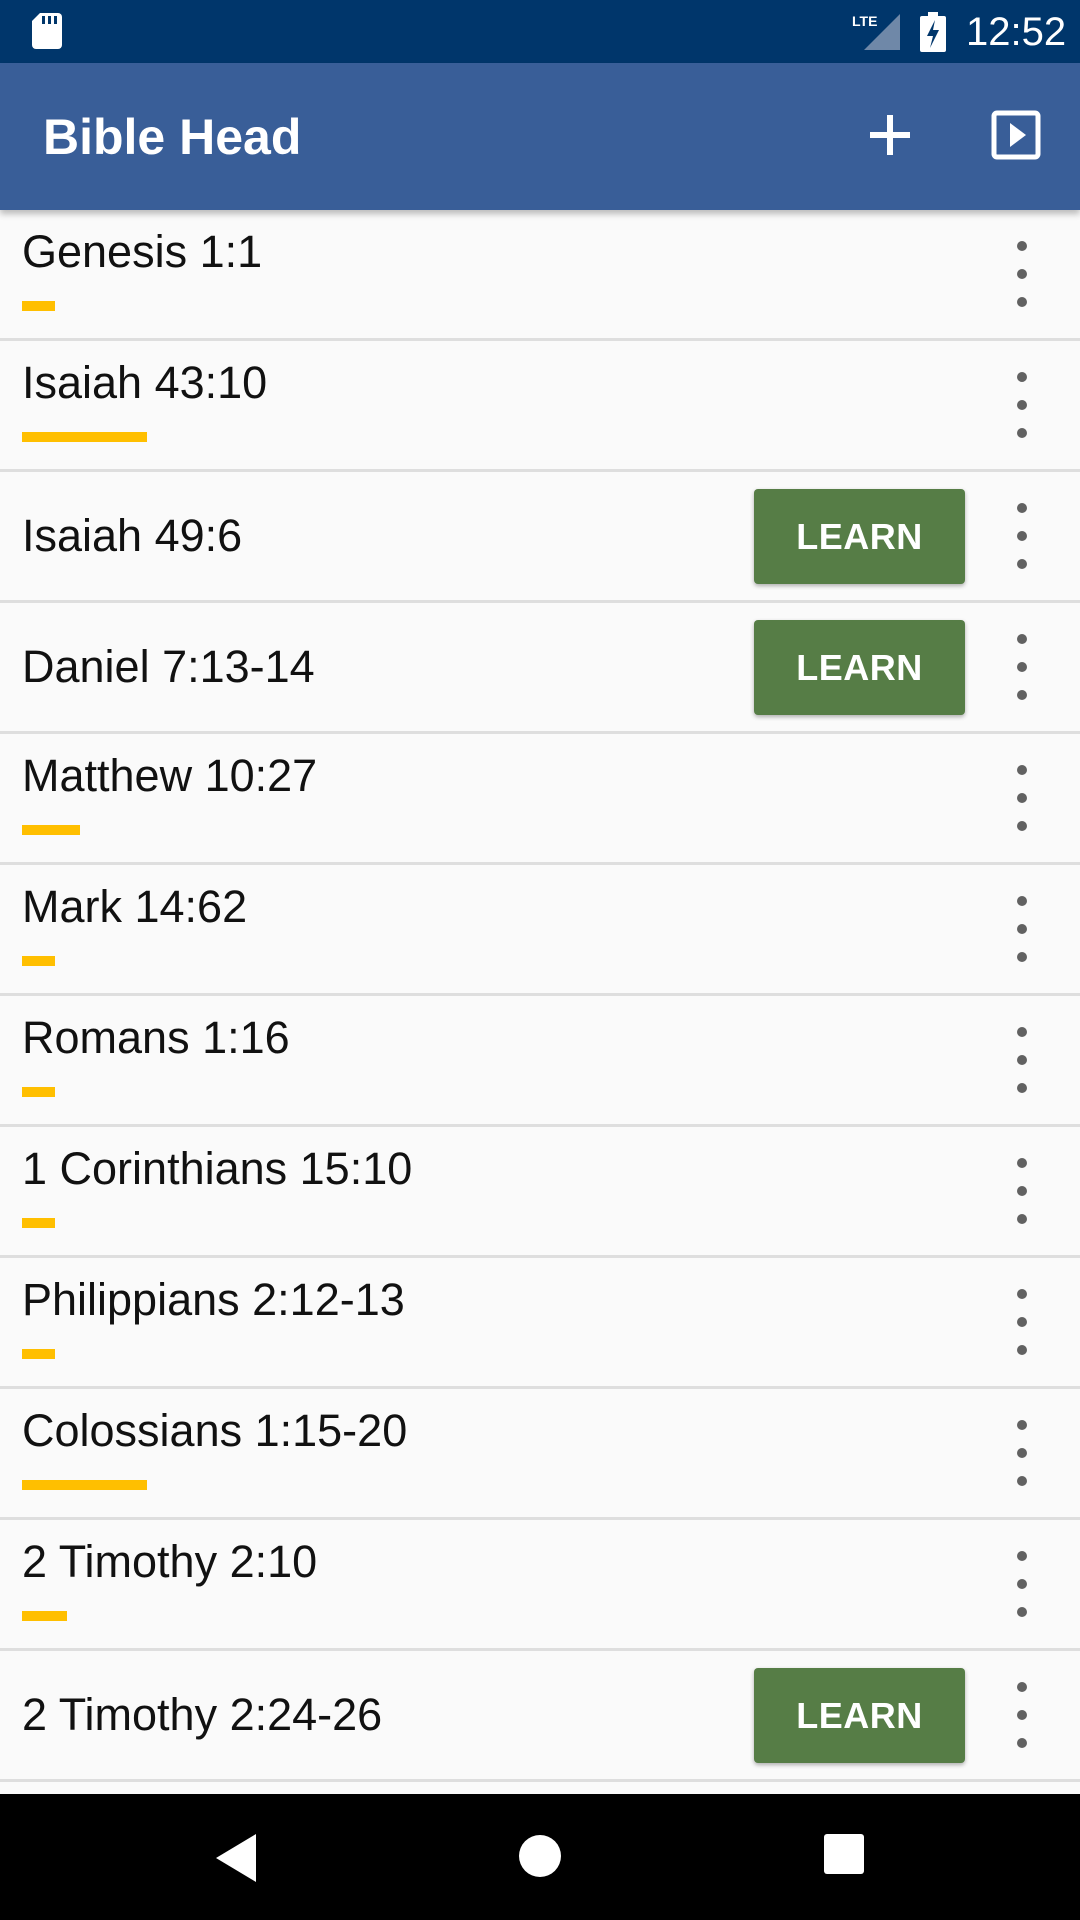 This screenshot has width=1080, height=1920. What do you see at coordinates (142, 251) in the screenshot?
I see `verse-reference: Genesis 1:1` at bounding box center [142, 251].